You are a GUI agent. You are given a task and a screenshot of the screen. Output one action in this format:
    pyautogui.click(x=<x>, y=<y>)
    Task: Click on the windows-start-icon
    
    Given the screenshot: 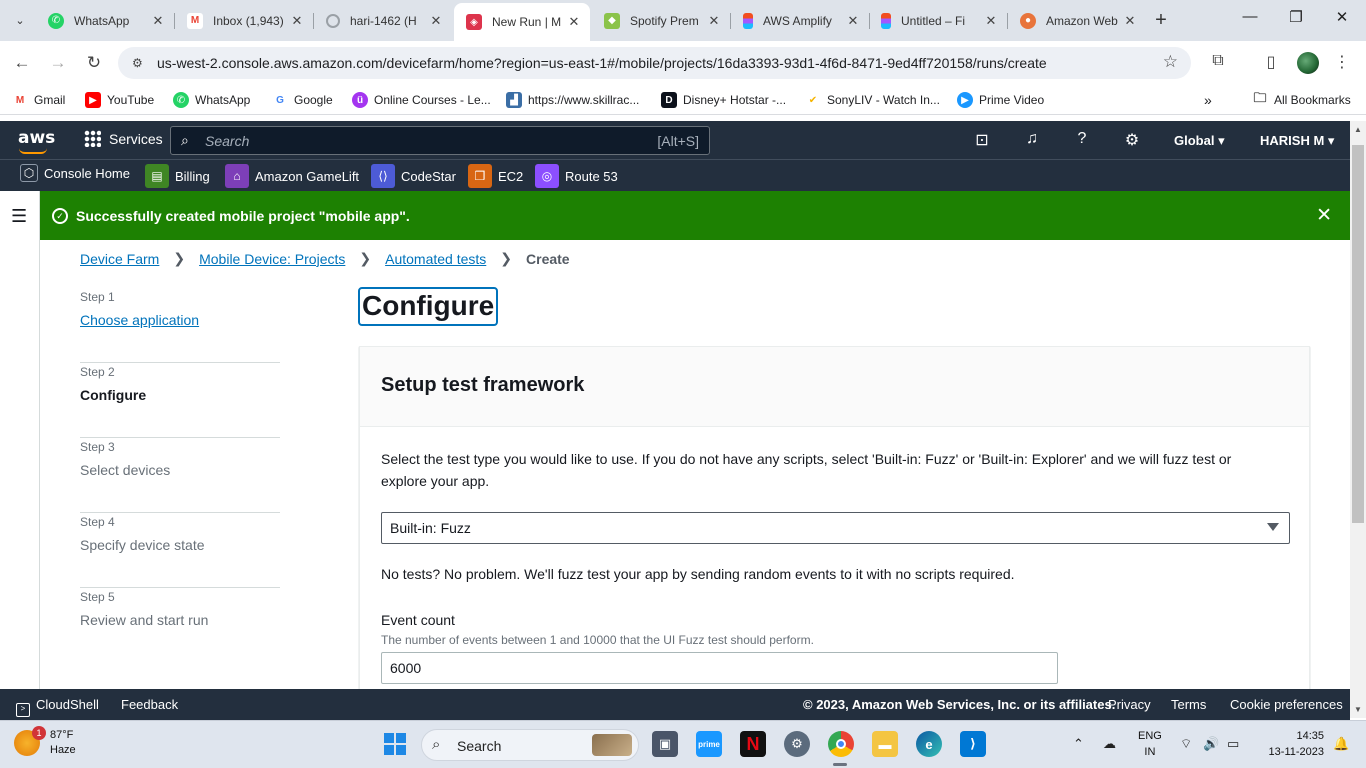 What is the action you would take?
    pyautogui.click(x=395, y=744)
    